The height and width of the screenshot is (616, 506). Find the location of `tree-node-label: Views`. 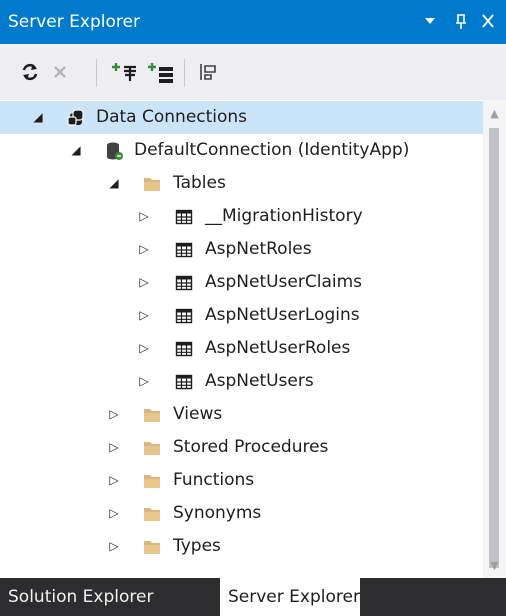

tree-node-label: Views is located at coordinates (198, 414).